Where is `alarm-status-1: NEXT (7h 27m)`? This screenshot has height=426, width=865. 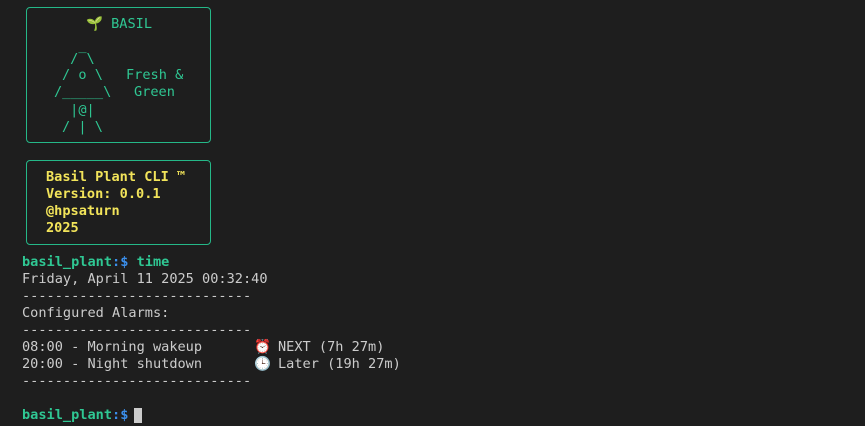 alarm-status-1: NEXT (7h 27m) is located at coordinates (331, 347).